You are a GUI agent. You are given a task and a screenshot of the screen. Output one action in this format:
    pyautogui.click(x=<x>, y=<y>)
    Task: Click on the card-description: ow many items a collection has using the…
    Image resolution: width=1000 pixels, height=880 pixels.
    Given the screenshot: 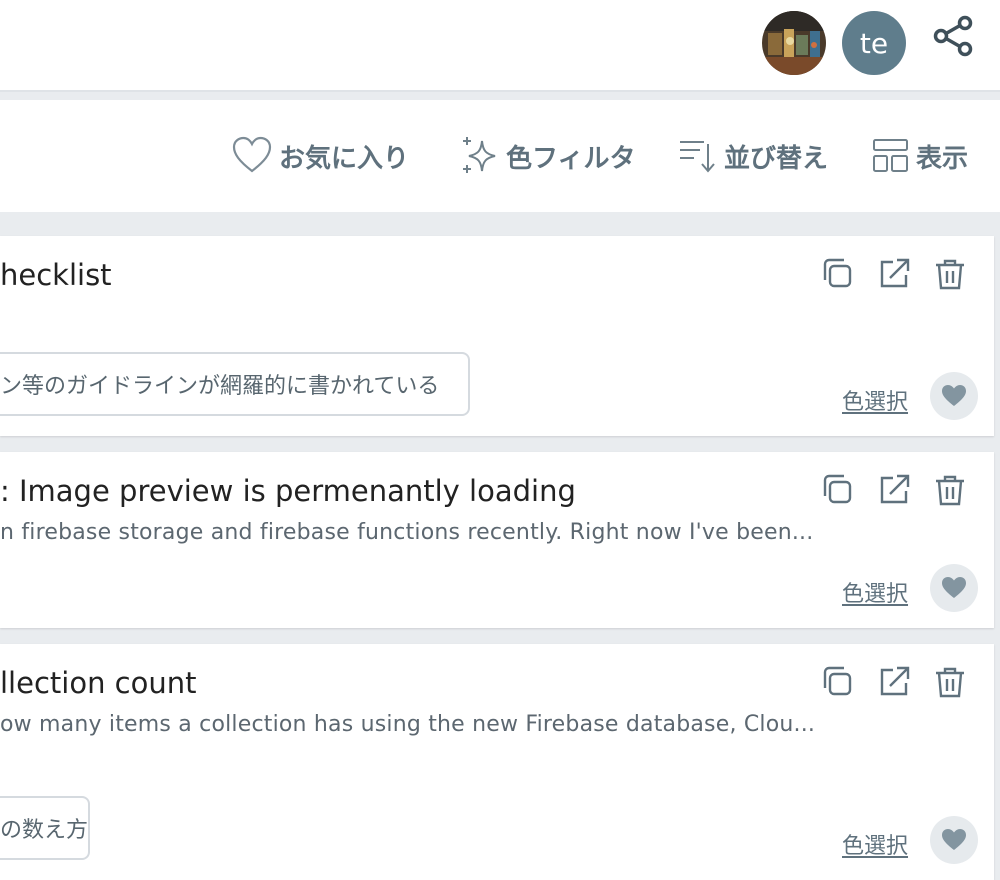 What is the action you would take?
    pyautogui.click(x=408, y=724)
    